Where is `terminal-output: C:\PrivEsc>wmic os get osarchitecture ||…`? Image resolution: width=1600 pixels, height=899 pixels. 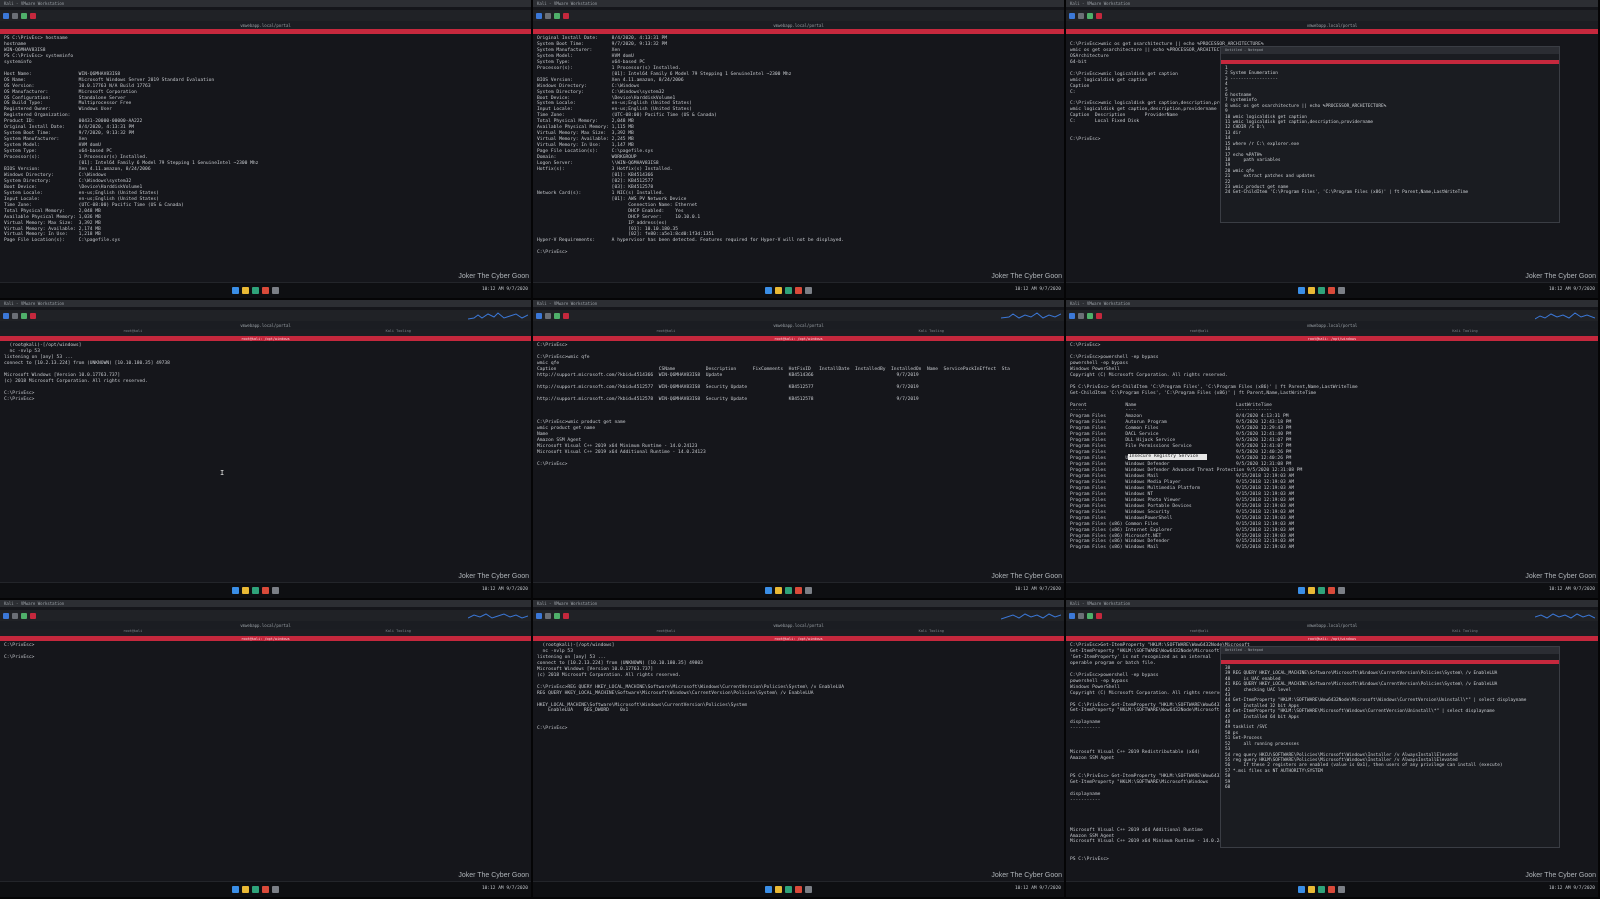
terminal-output: C:\PrivEsc>wmic os get osarchitecture ||… is located at coordinates (1332, 145).